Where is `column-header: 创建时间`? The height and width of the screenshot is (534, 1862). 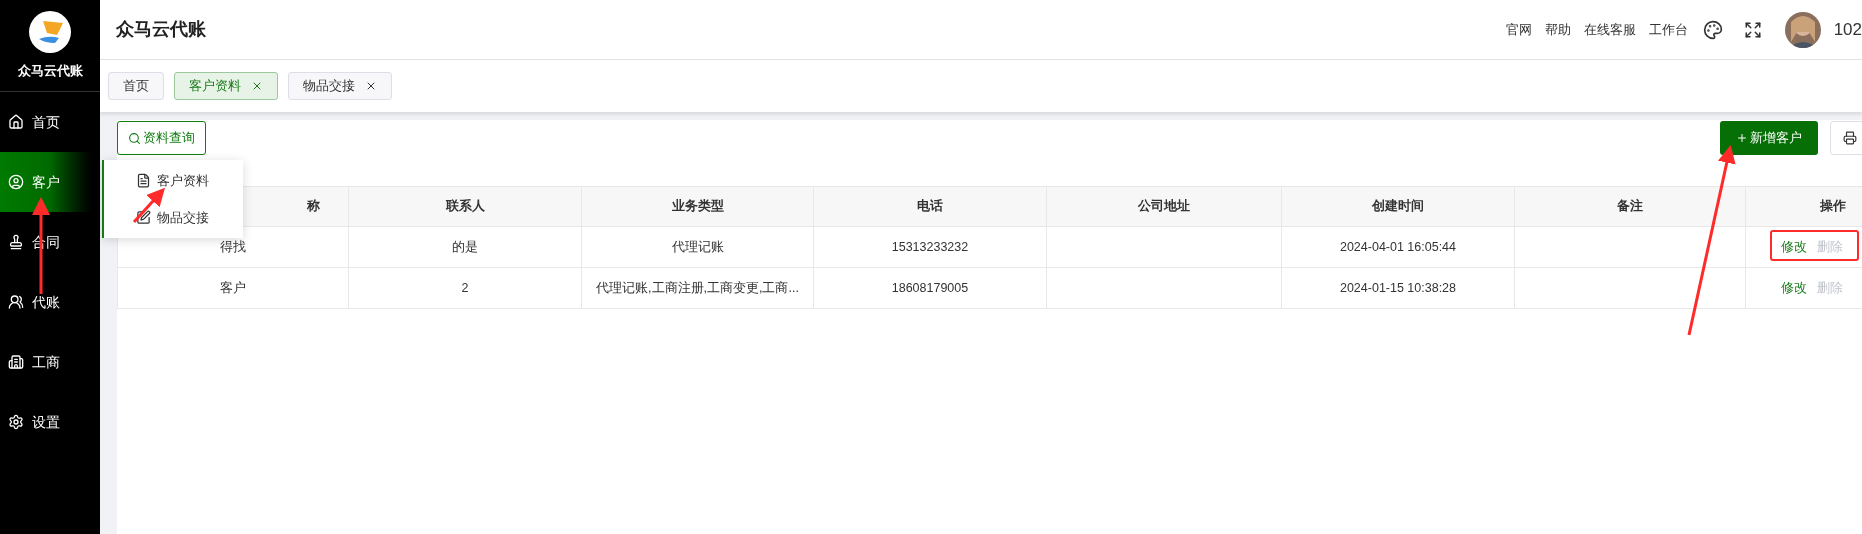
column-header: 创建时间 is located at coordinates (1398, 206).